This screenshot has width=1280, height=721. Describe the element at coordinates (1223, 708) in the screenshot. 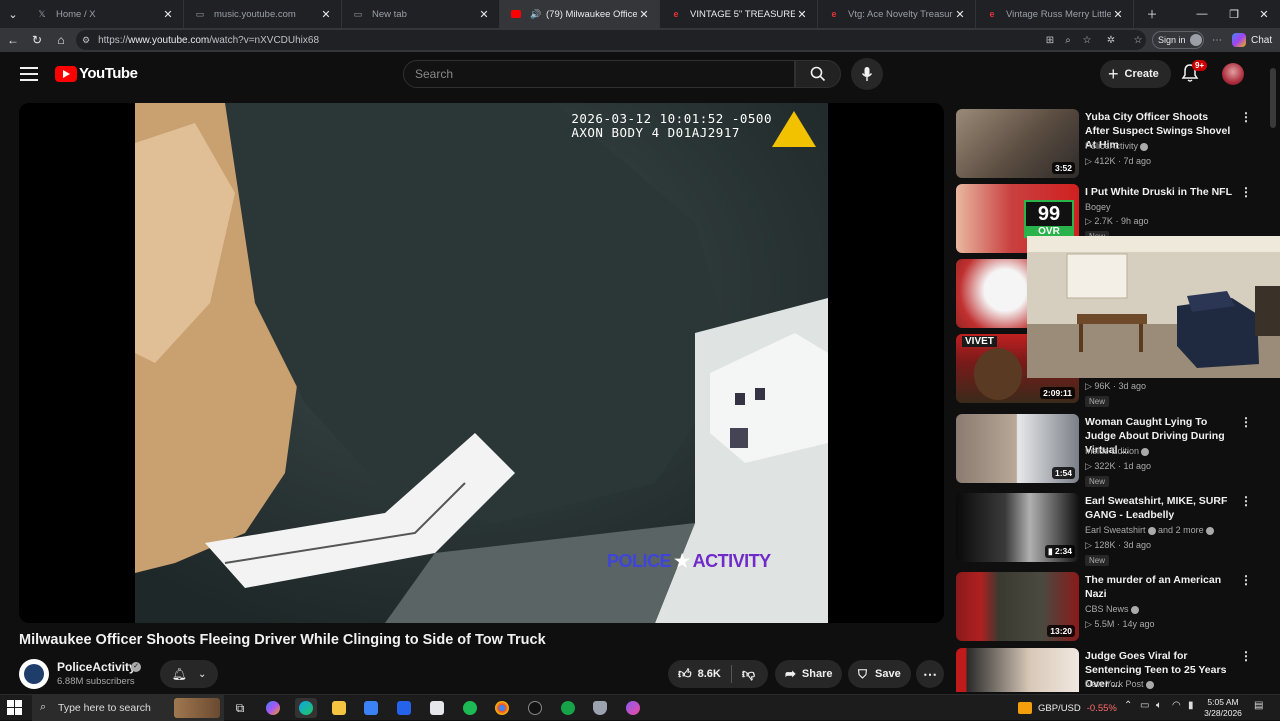

I see `system-clock: 5:05 AM 3/28/2026` at that location.